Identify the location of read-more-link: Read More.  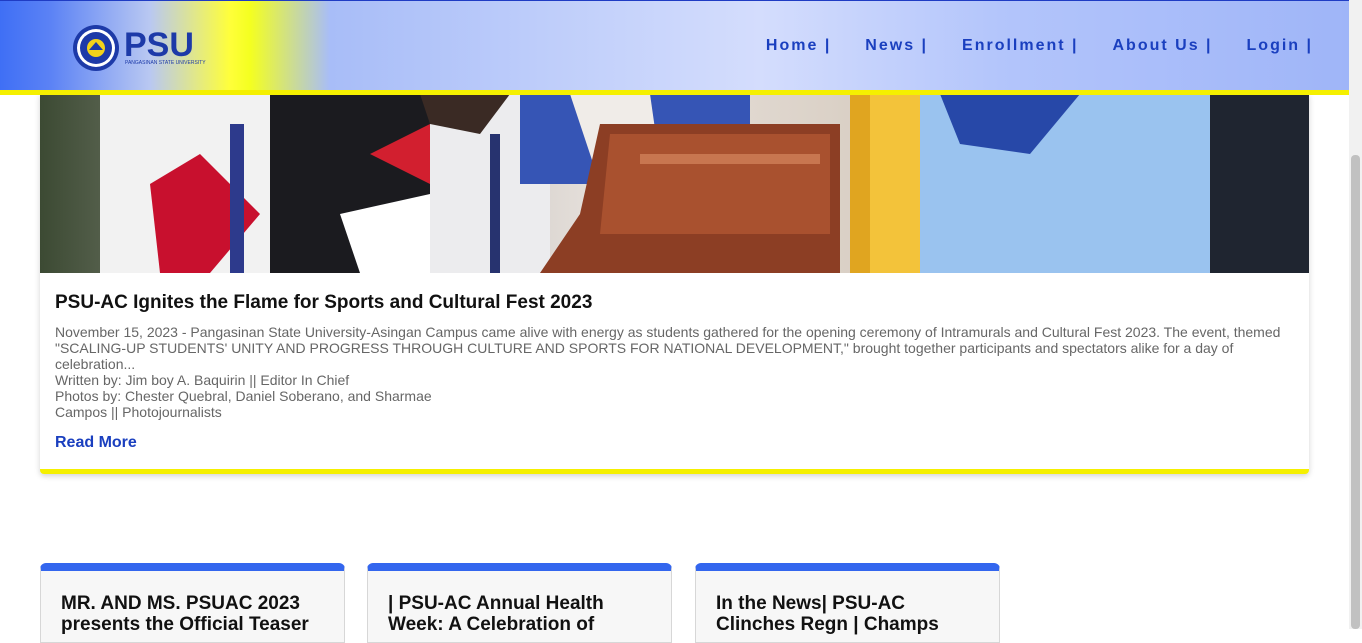
(96, 443).